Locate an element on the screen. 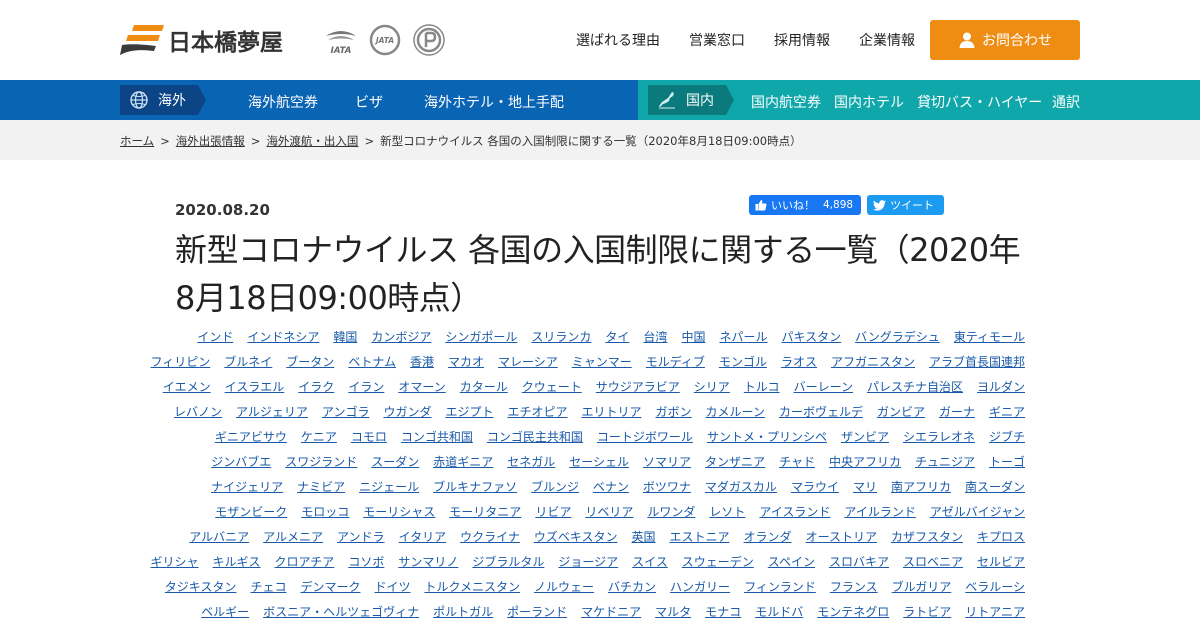 Image resolution: width=1200 pixels, height=630 pixels. country-link: ハンガリー is located at coordinates (700, 586).